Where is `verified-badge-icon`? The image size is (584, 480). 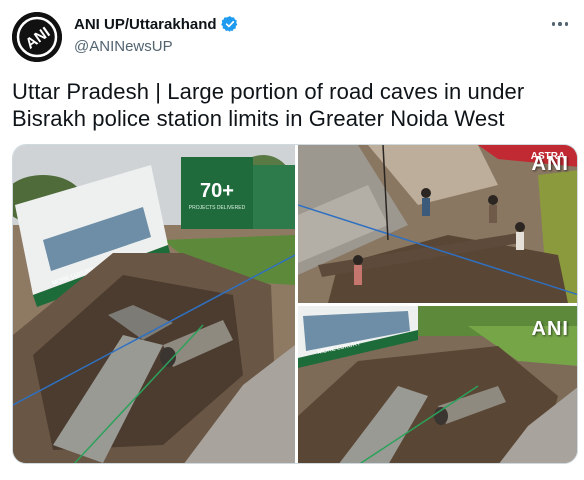
verified-badge-icon is located at coordinates (229, 24).